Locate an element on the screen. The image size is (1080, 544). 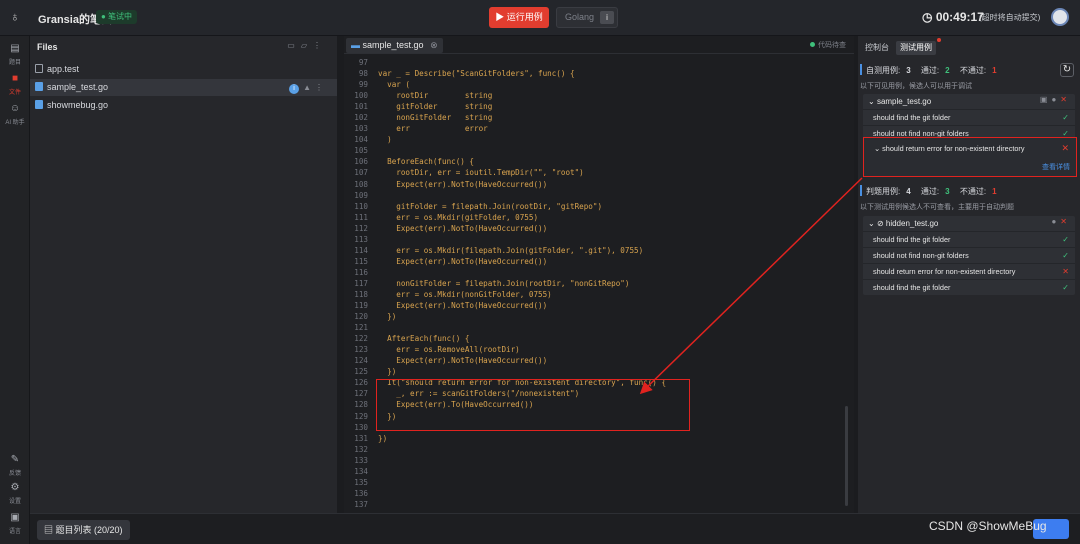
line-number: 103 is located at coordinates (361, 129).